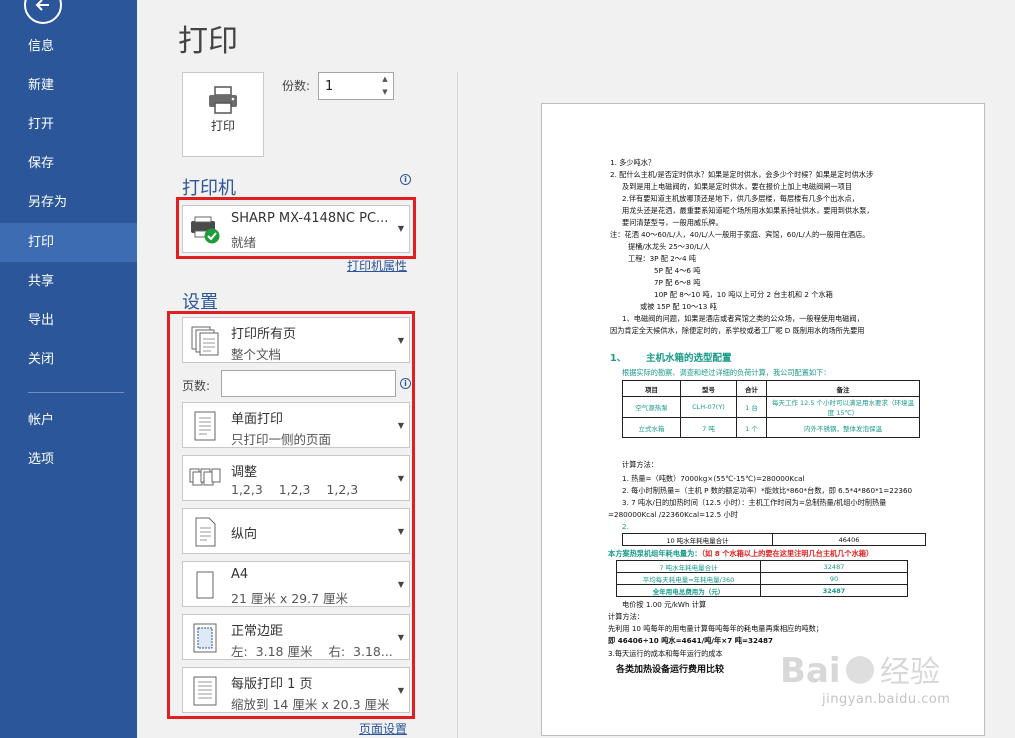 The height and width of the screenshot is (738, 1015). What do you see at coordinates (673, 514) in the screenshot?
I see `preview-calc-line: =280000Kcal /22360Kcal=12.5 小时` at bounding box center [673, 514].